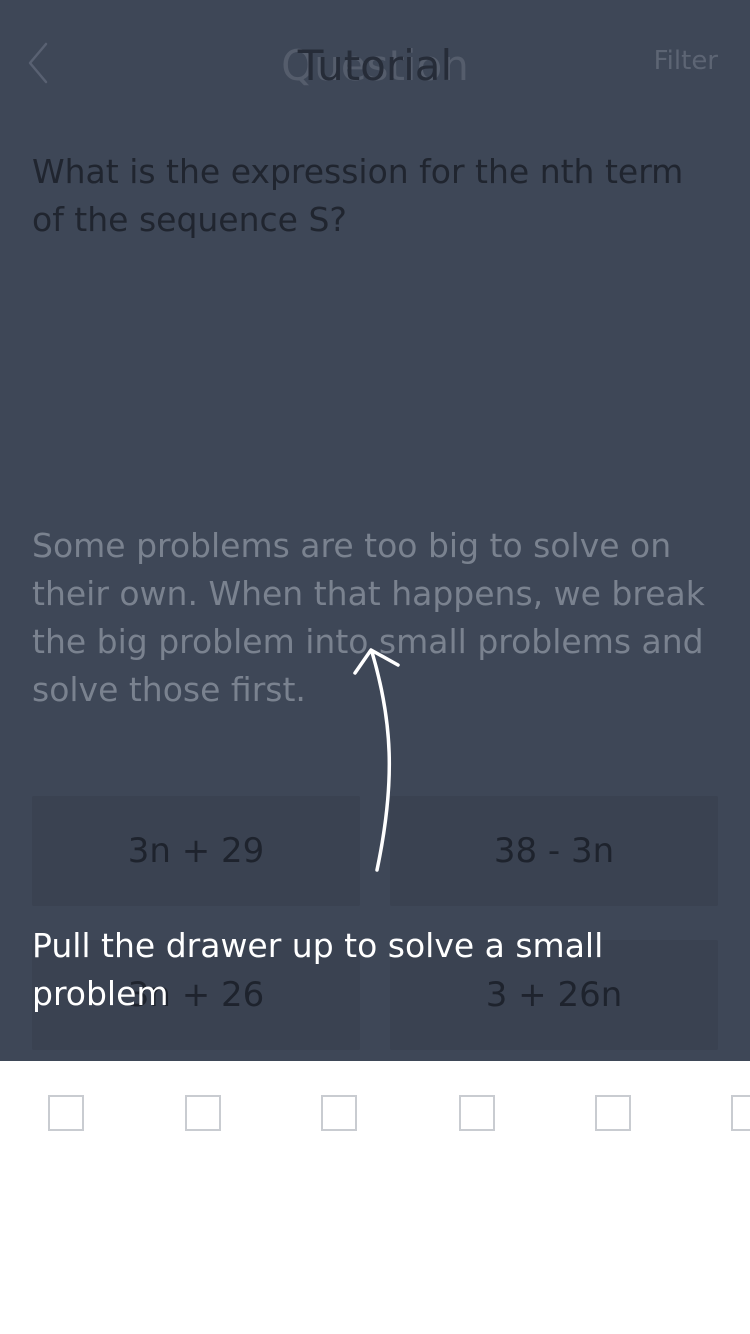  I want to click on filter-button: Filter, so click(686, 61).